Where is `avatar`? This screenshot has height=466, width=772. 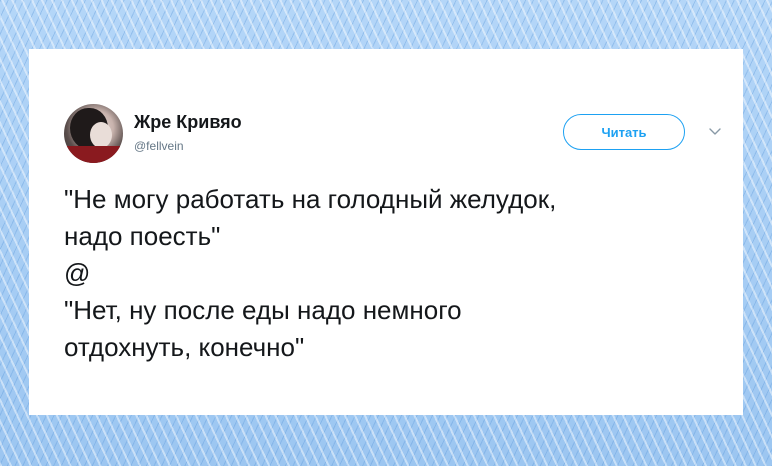 avatar is located at coordinates (93, 133).